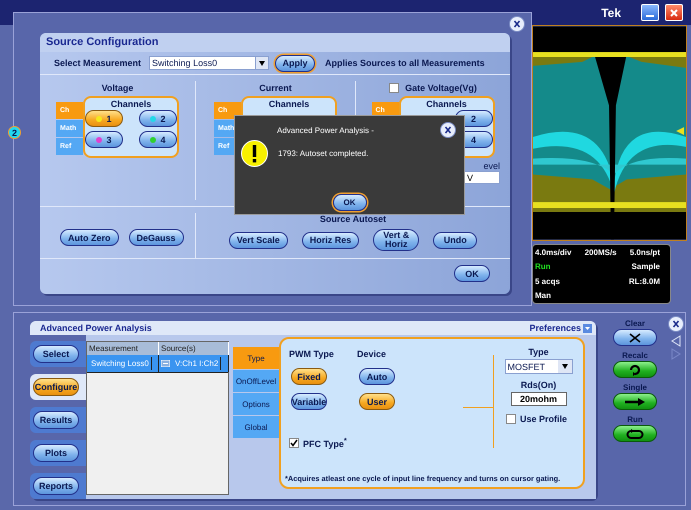 Image resolution: width=691 pixels, height=510 pixels. I want to click on arrow-icon, so click(635, 402).